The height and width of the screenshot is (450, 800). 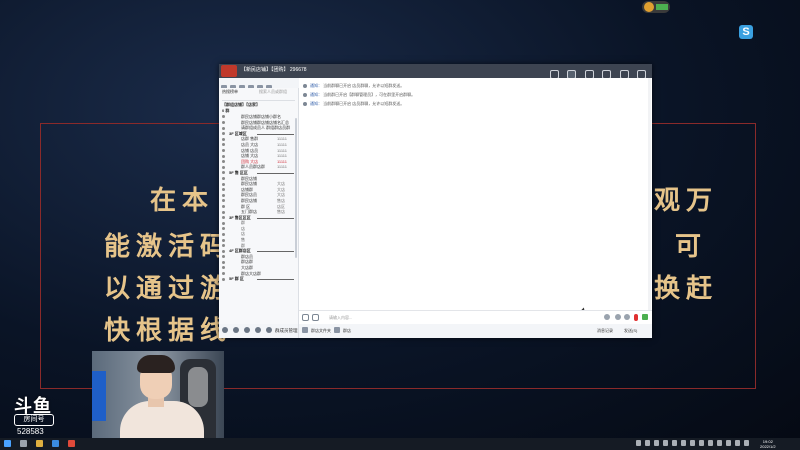 I want to click on slide-line-4: 快根据线, so click(x=168, y=331).